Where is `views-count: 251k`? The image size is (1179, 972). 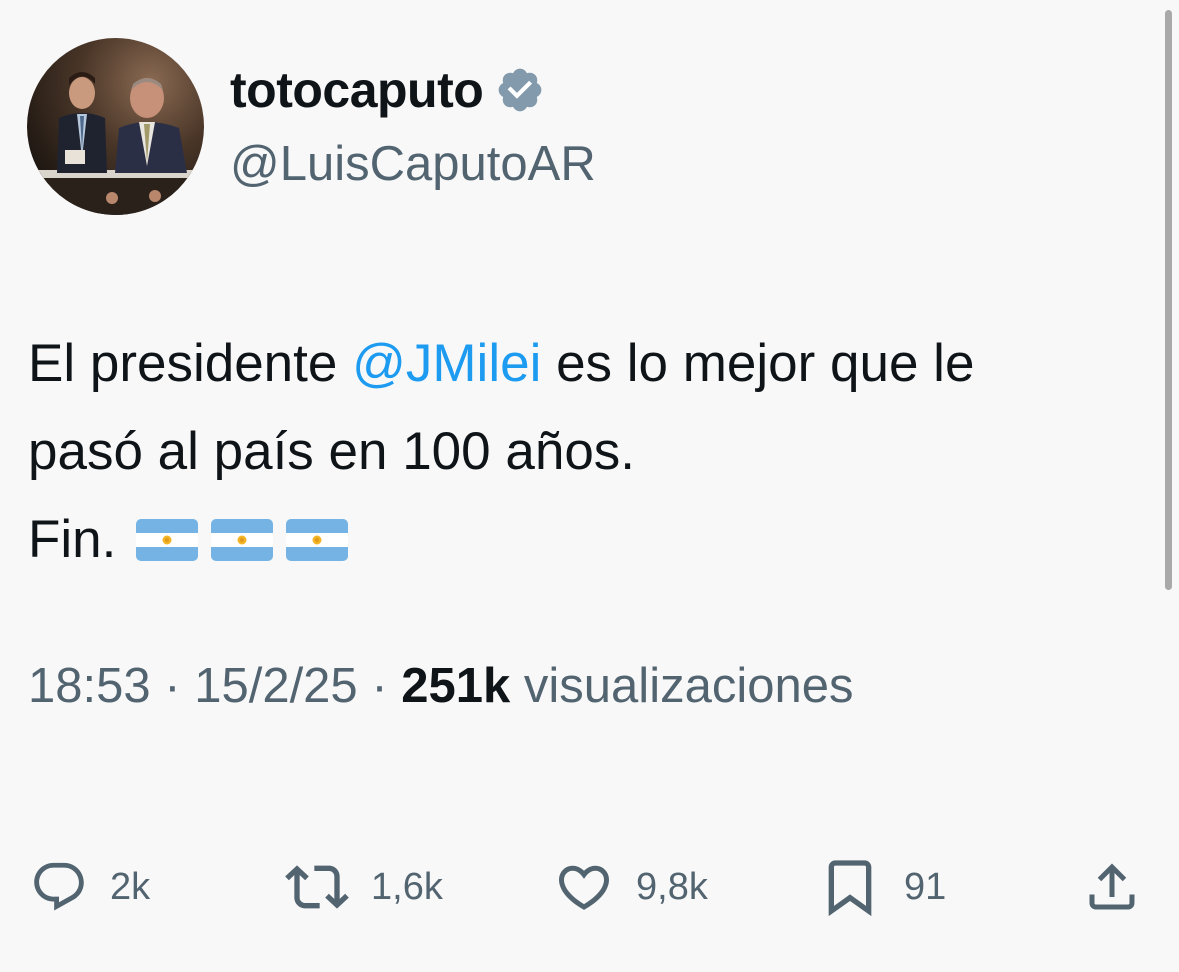
views-count: 251k is located at coordinates (456, 686).